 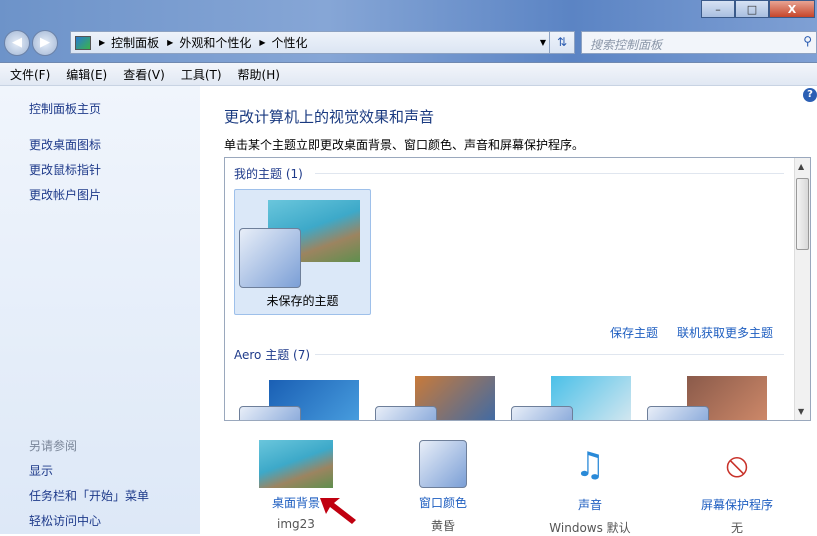 I want to click on window-color-link: 窗口颜色, so click(x=443, y=502).